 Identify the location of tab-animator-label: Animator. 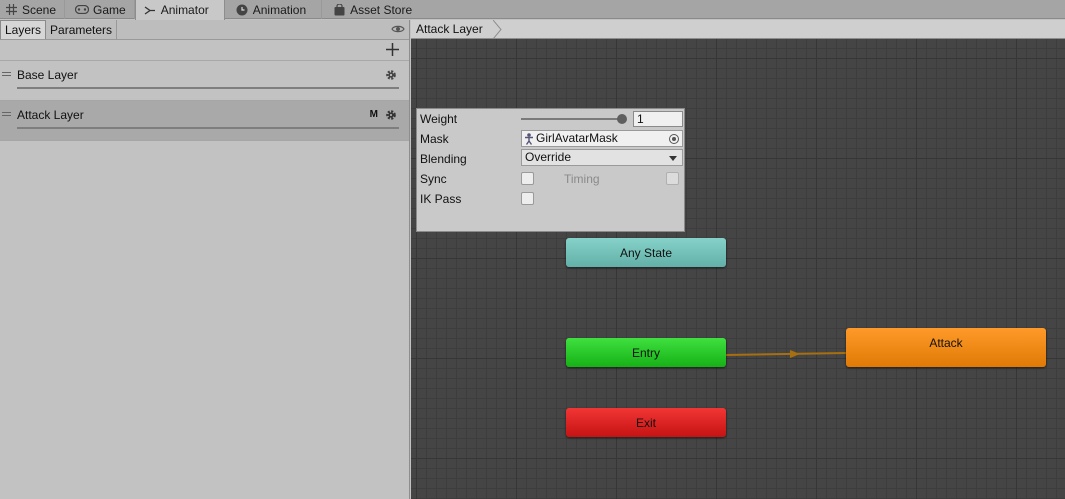
(184, 10).